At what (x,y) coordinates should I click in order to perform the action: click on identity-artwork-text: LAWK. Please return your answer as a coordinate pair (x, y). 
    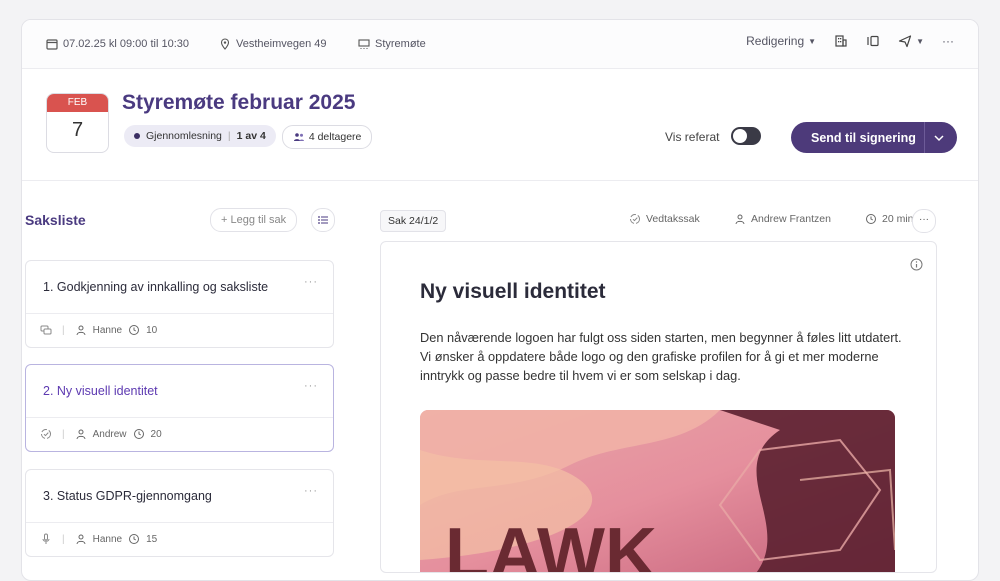
    Looking at the image, I should click on (551, 543).